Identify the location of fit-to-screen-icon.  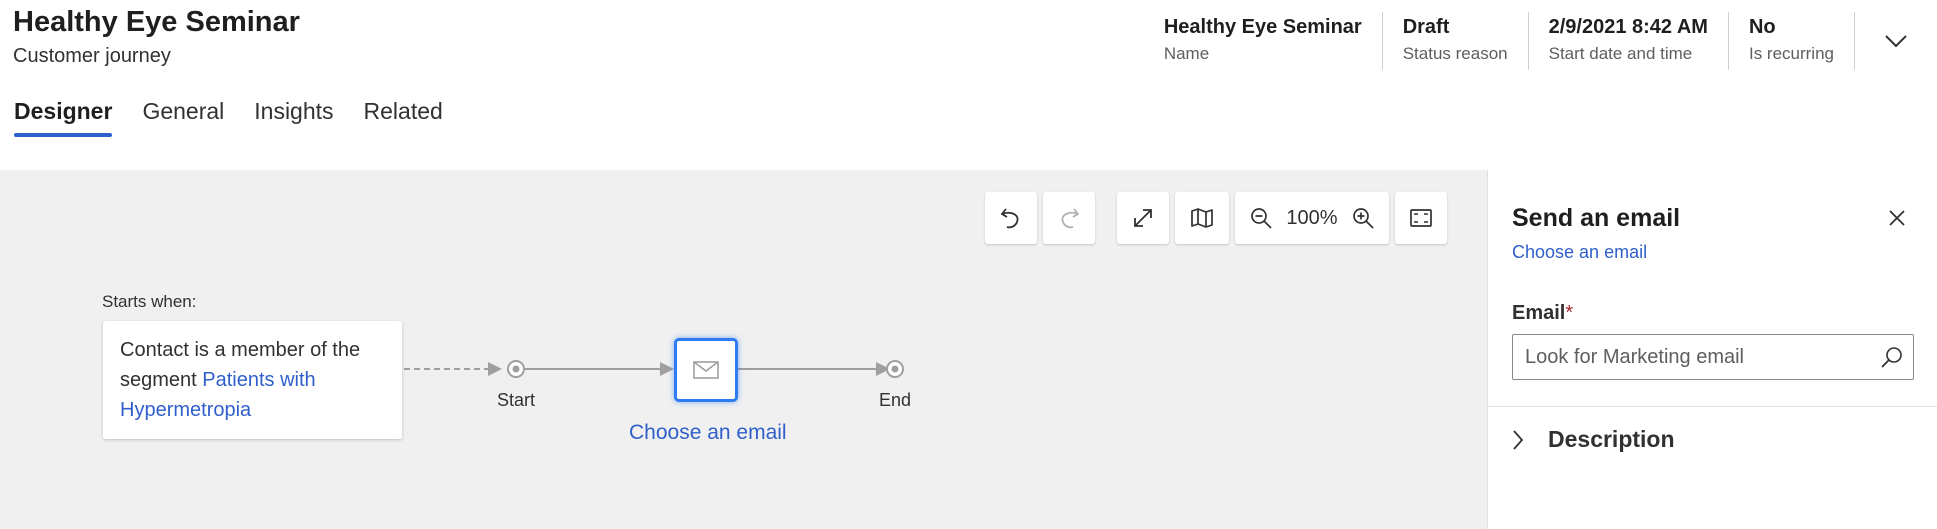
(1421, 218).